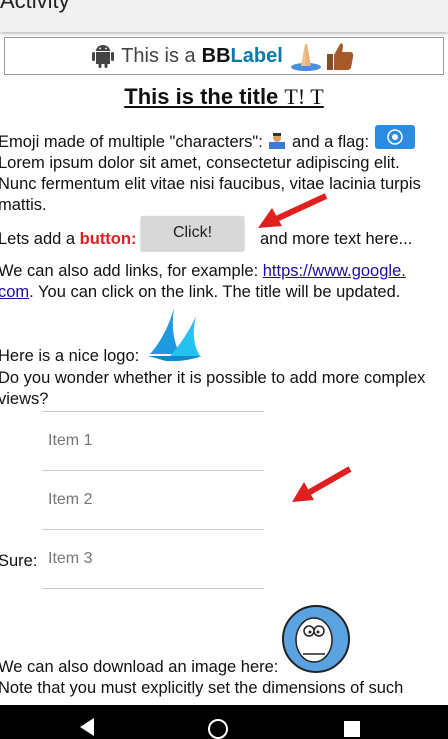 The height and width of the screenshot is (739, 448). I want to click on page-title: This is the title T! T, so click(224, 96).